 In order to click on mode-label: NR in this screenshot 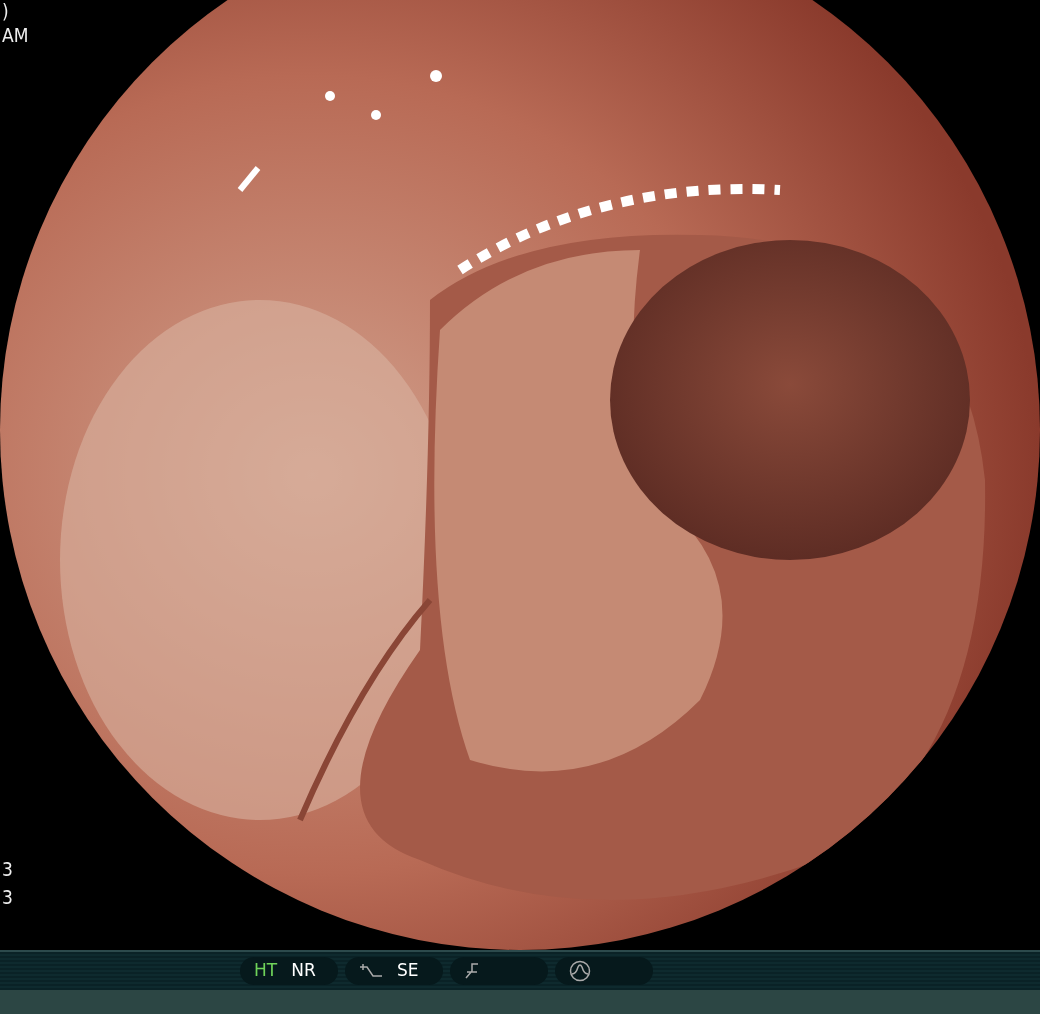, I will do `click(303, 971)`.